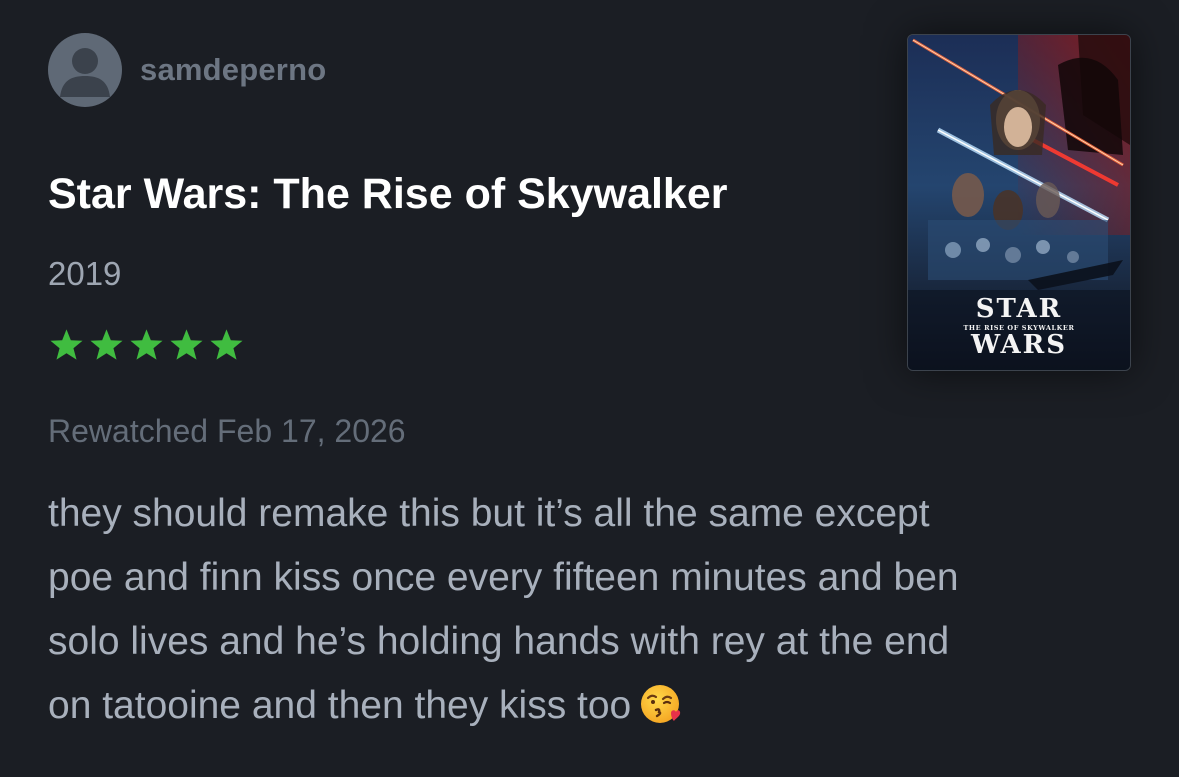 The height and width of the screenshot is (777, 1179). I want to click on star-rating, so click(146, 347).